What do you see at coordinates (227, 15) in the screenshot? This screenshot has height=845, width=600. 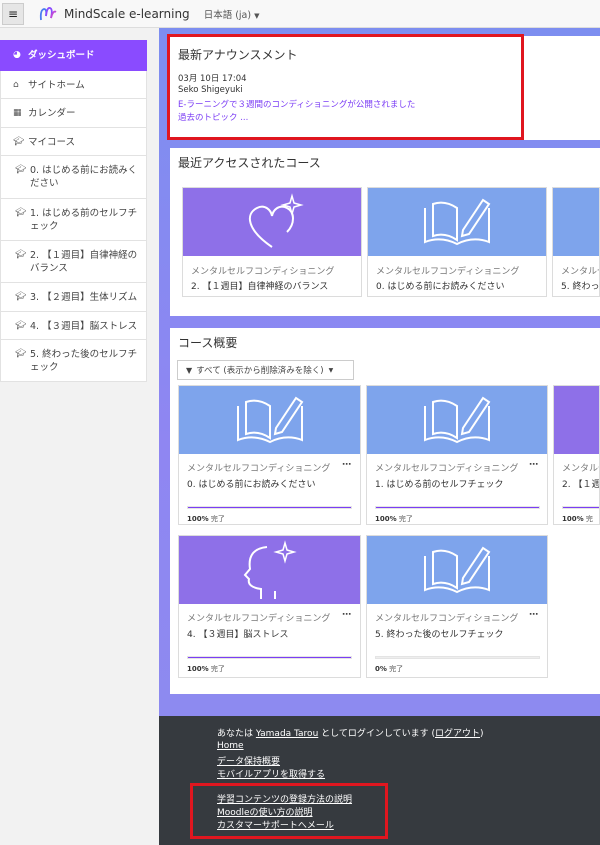 I see `language-label: 日本語 (ja)` at bounding box center [227, 15].